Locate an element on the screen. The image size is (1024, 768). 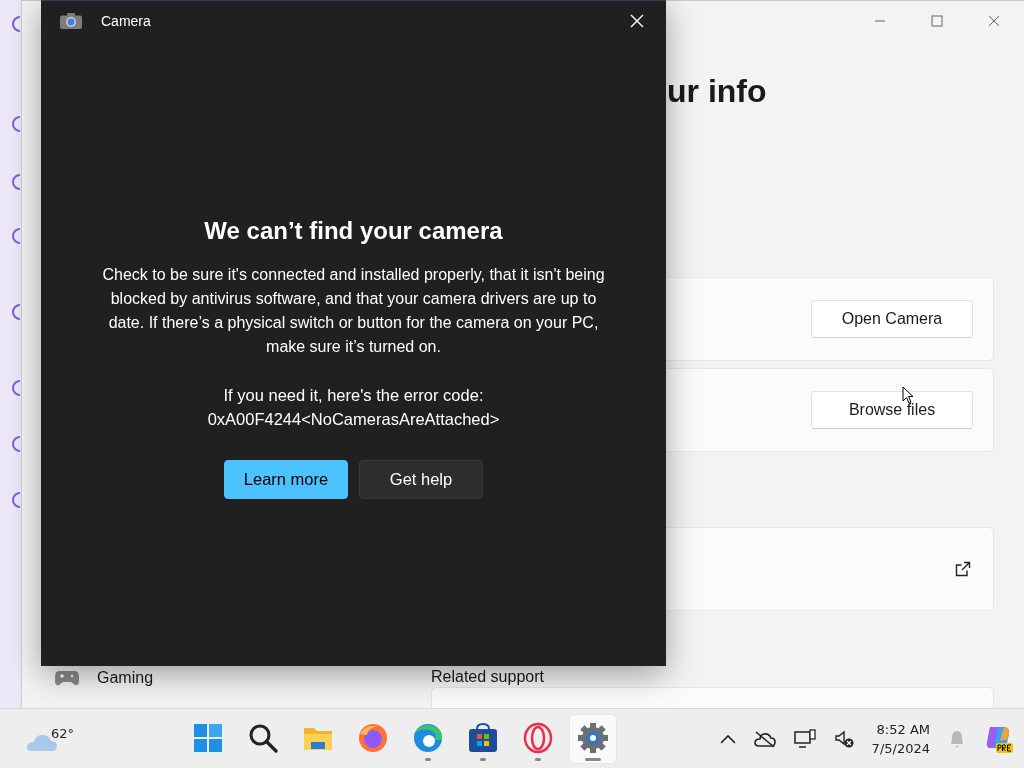
clock-time: 8:52 AM is located at coordinates (903, 729).